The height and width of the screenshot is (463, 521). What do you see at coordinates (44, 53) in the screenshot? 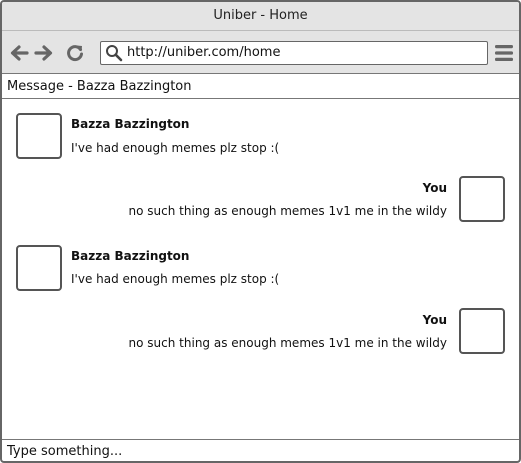
I see `arrow-right-icon` at bounding box center [44, 53].